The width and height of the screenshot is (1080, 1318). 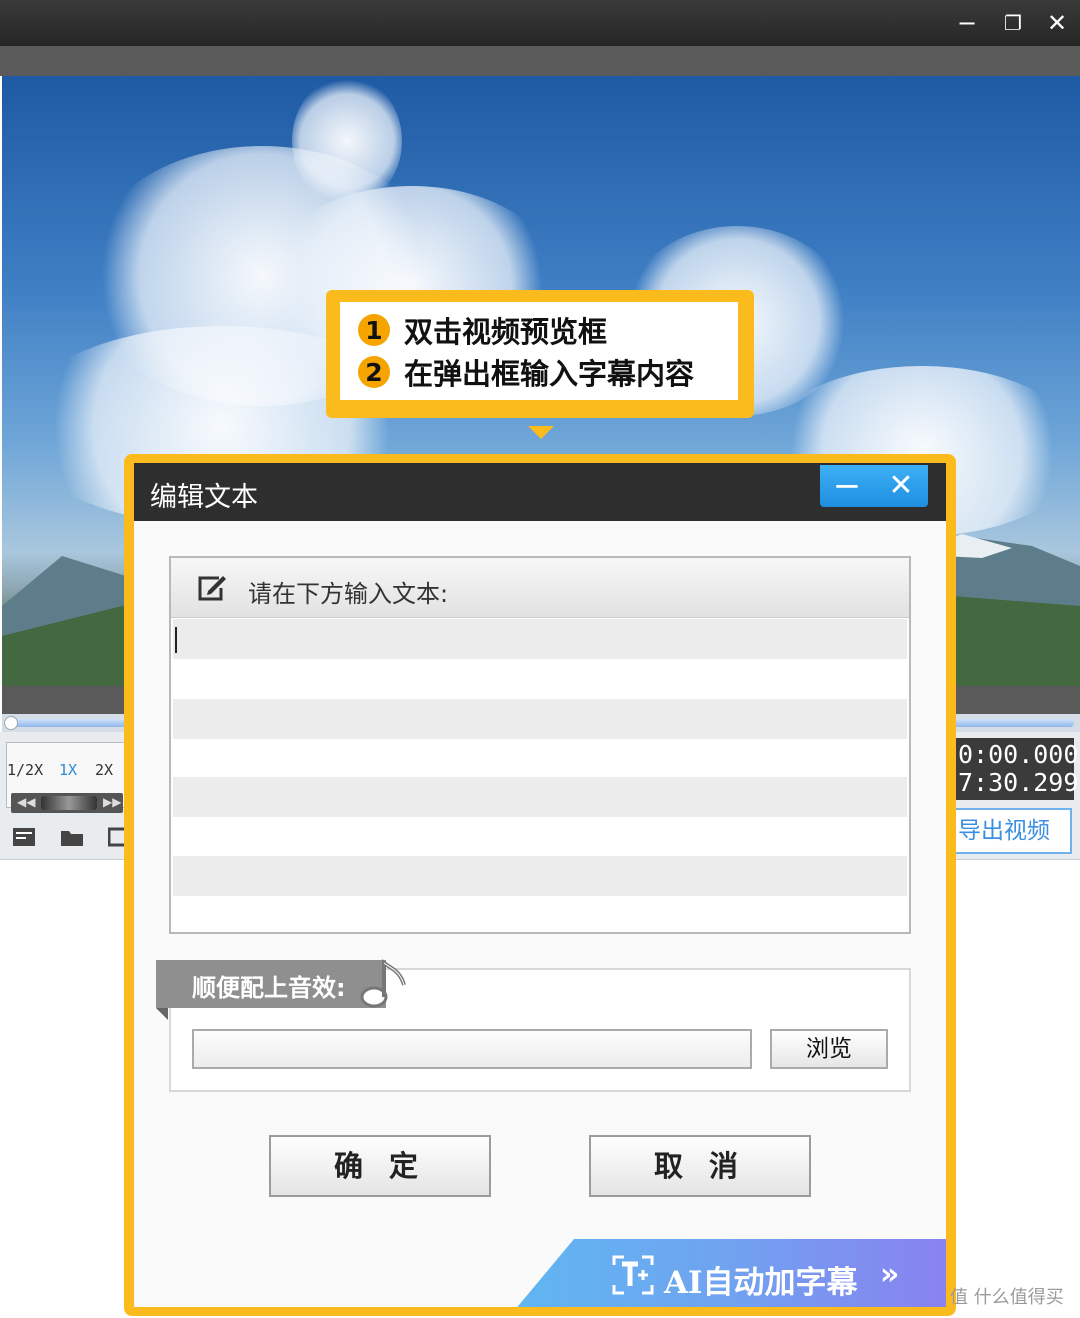 I want to click on cloud, so click(x=347, y=141).